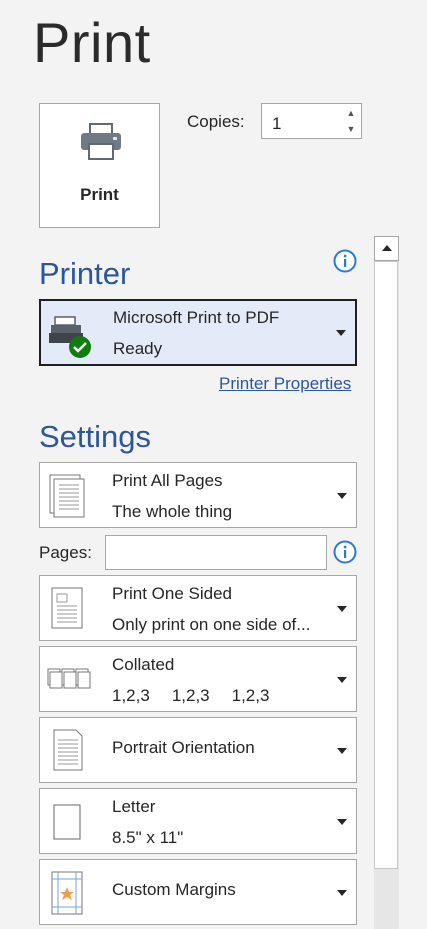 Image resolution: width=427 pixels, height=929 pixels. Describe the element at coordinates (92, 42) in the screenshot. I see `page-title: Print` at that location.